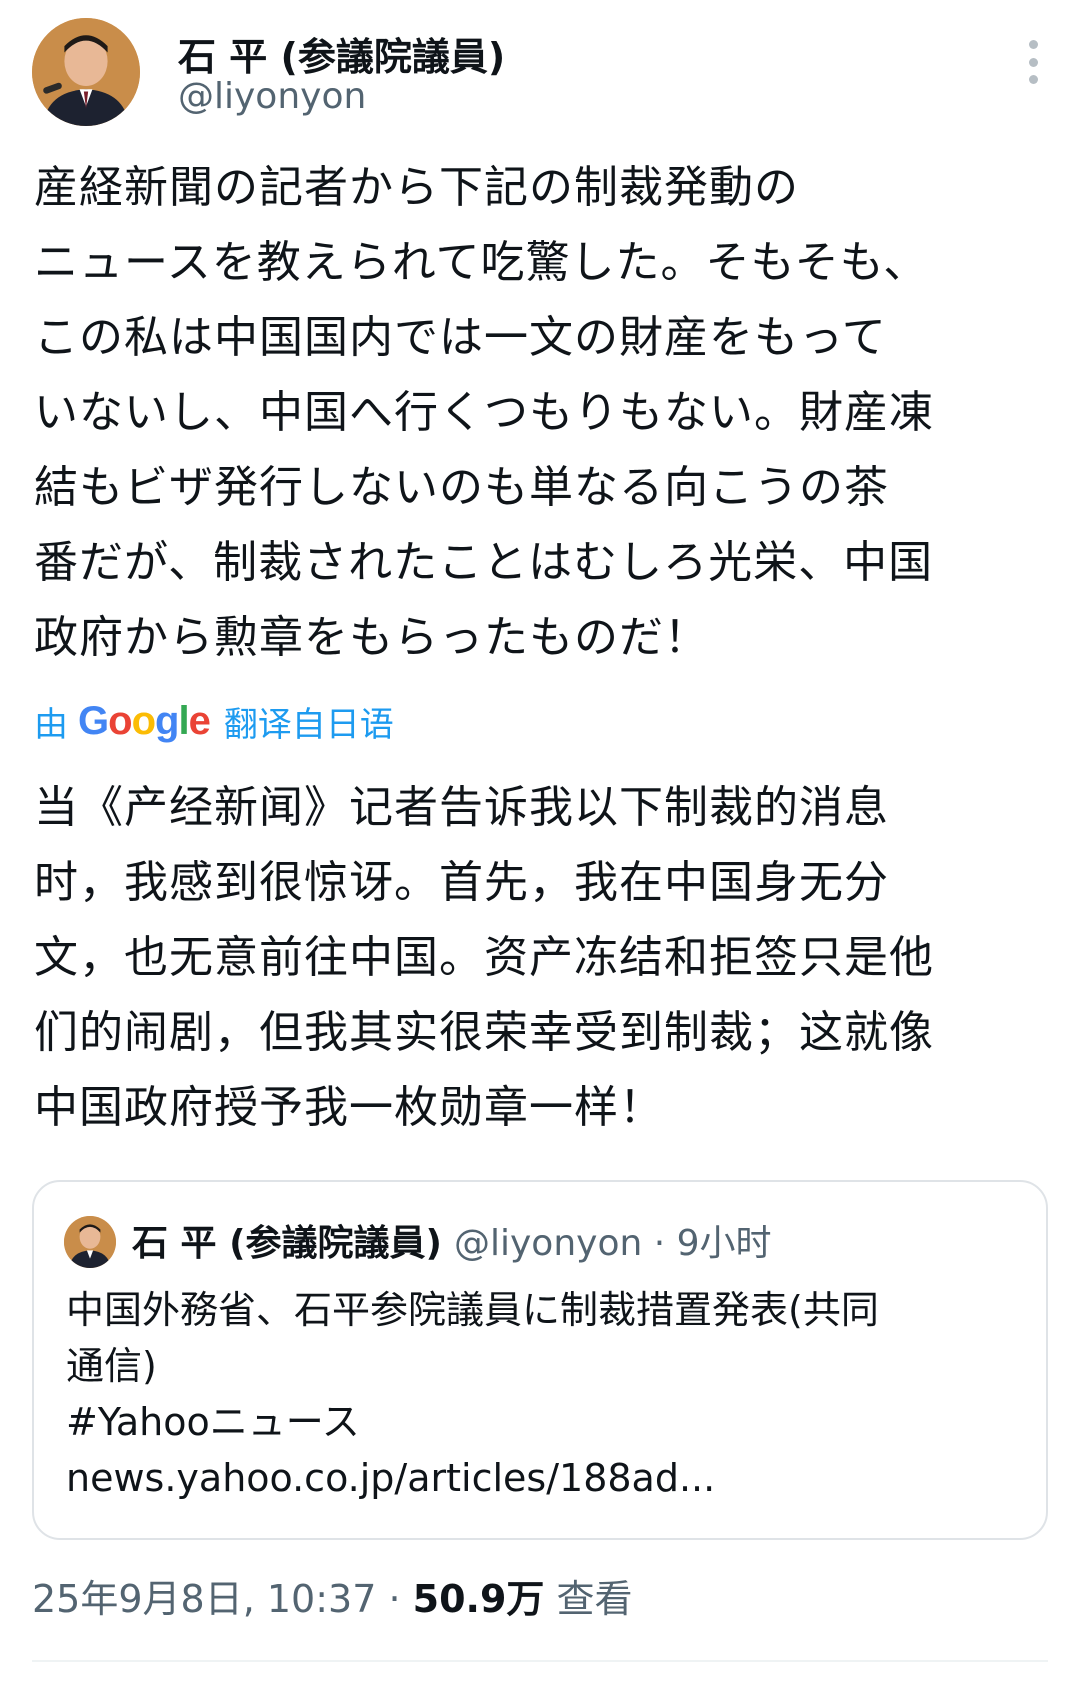 This screenshot has width=1080, height=1681. Describe the element at coordinates (452, 1240) in the screenshot. I see `quoted-tweet-header: 石 平 (参議院議員) @liyonyon · 9小时` at that location.